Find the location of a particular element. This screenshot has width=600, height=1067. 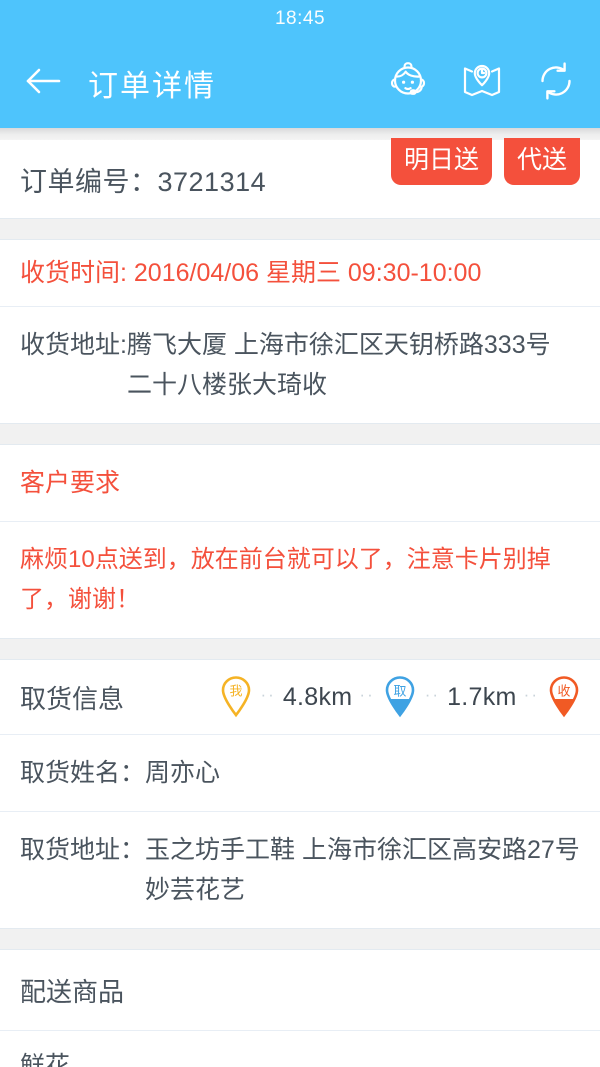

customer-requirement-text-row: 麻烦10点送到，放在前台就可以了，注意卡片别掉了，谢谢！ is located at coordinates (300, 580).